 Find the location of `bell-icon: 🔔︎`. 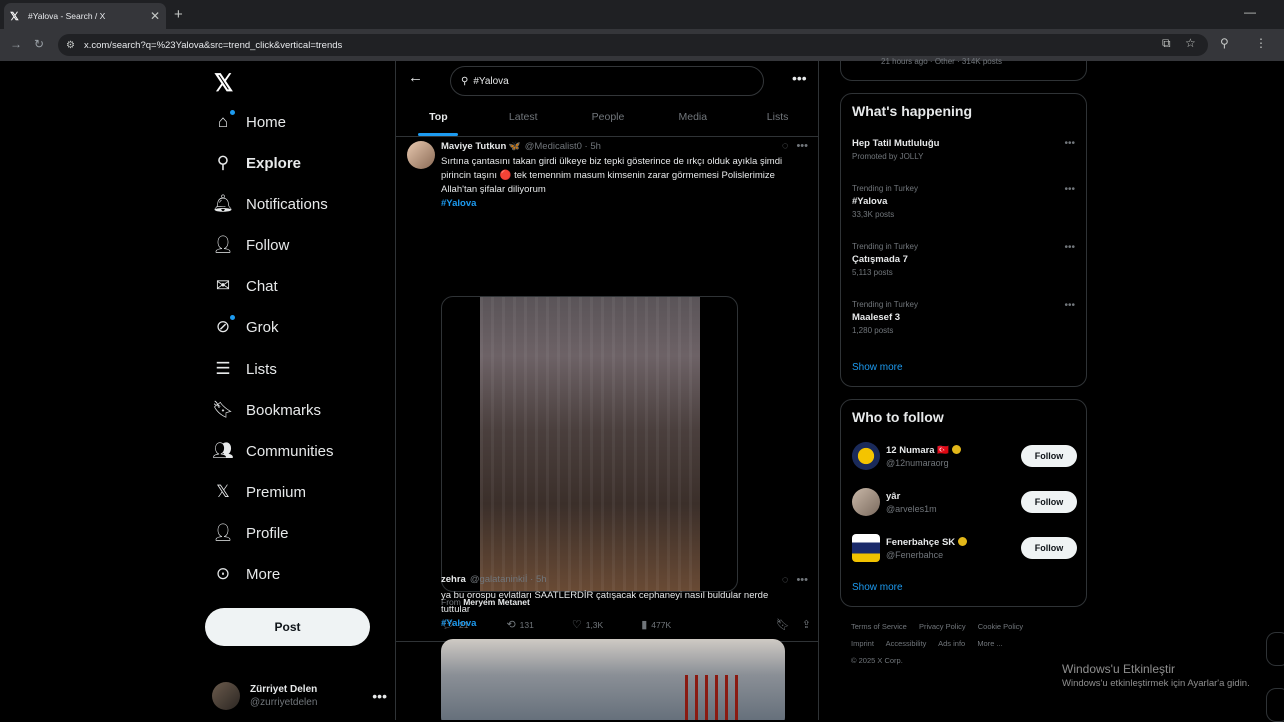

bell-icon: 🔔︎ is located at coordinates (223, 203).